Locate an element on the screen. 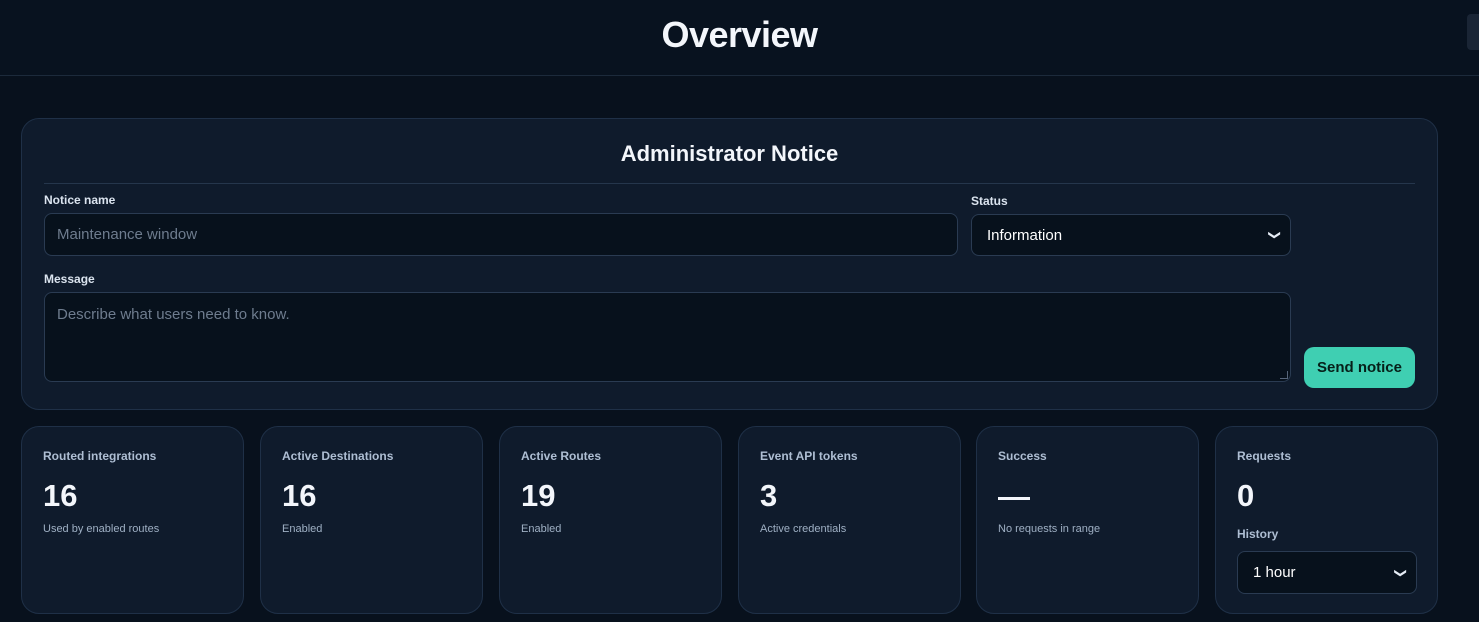 The image size is (1479, 622). status-select-value: Information is located at coordinates (1025, 235).